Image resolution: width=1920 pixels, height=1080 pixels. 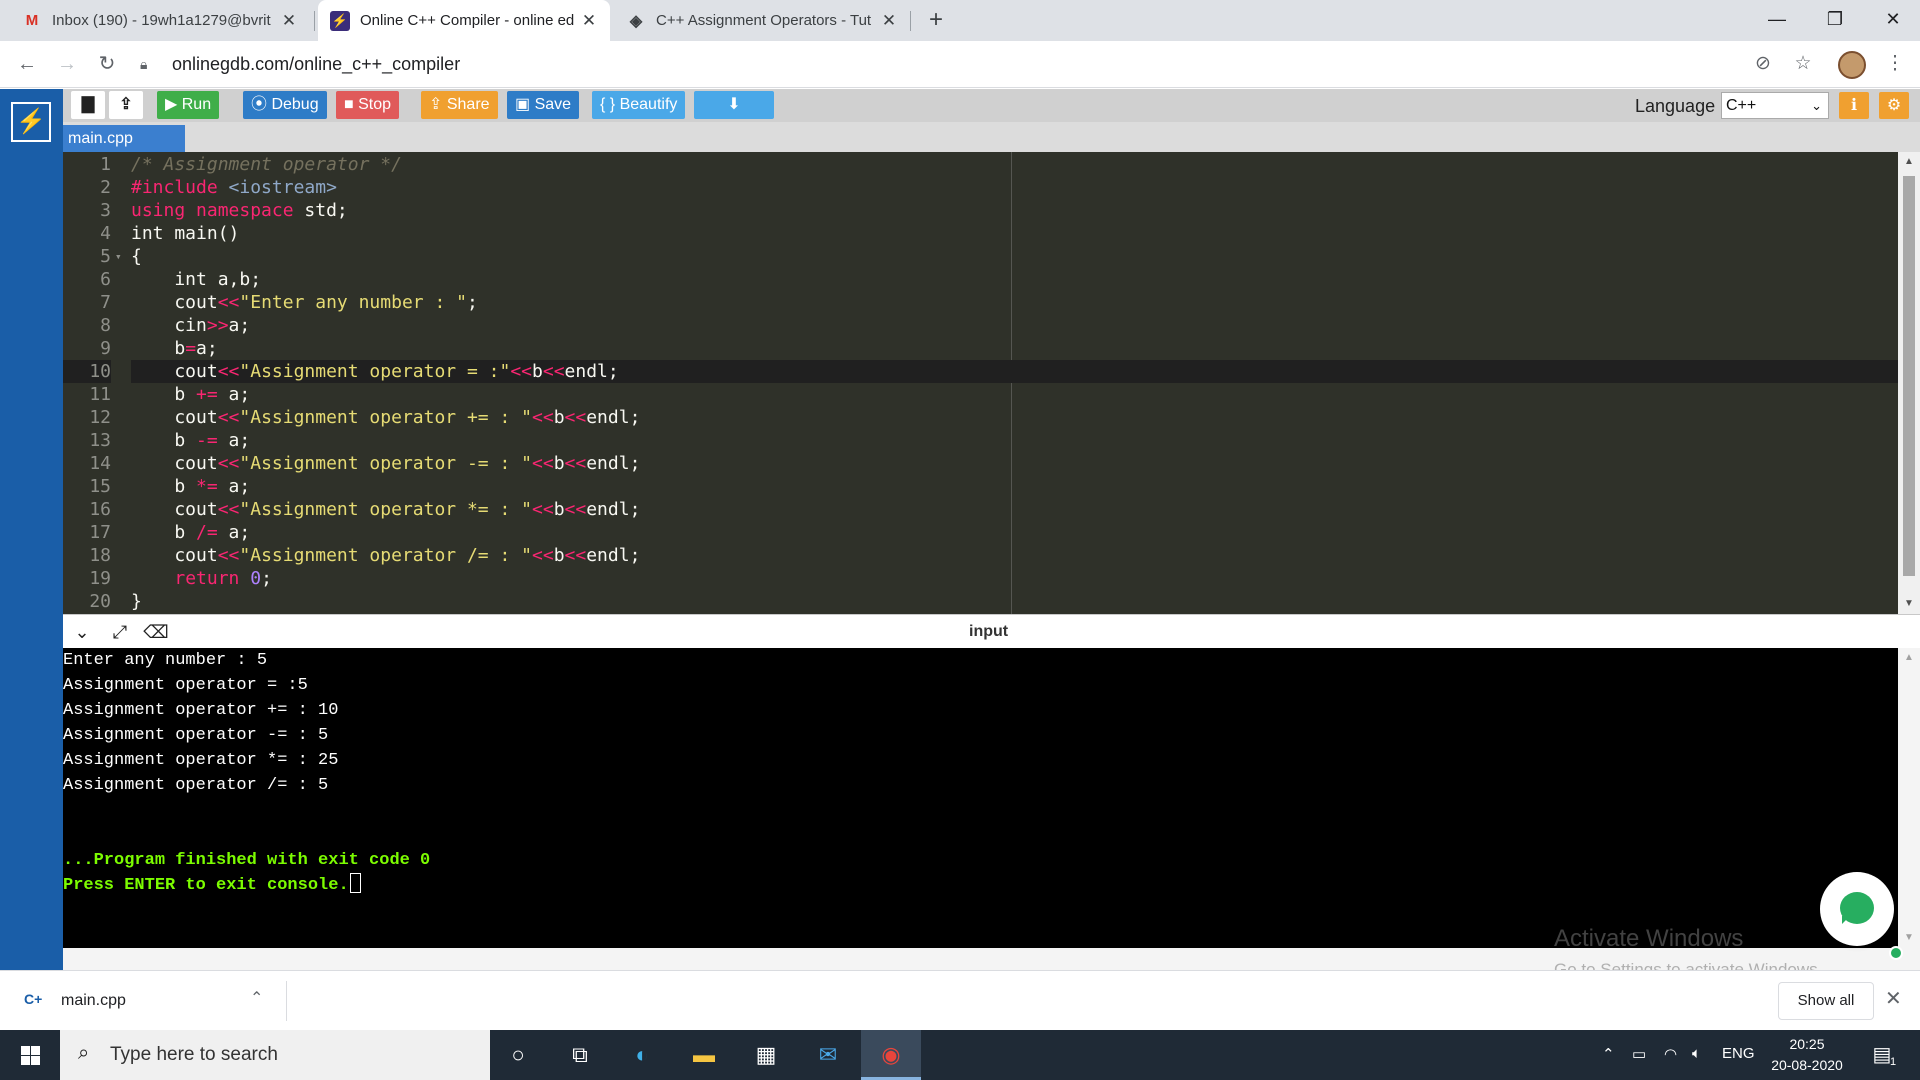 I want to click on gmail-icon: M, so click(x=32, y=20).